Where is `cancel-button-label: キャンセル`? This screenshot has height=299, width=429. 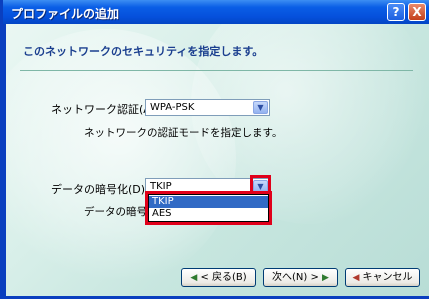 cancel-button-label: キャンセル is located at coordinates (387, 277).